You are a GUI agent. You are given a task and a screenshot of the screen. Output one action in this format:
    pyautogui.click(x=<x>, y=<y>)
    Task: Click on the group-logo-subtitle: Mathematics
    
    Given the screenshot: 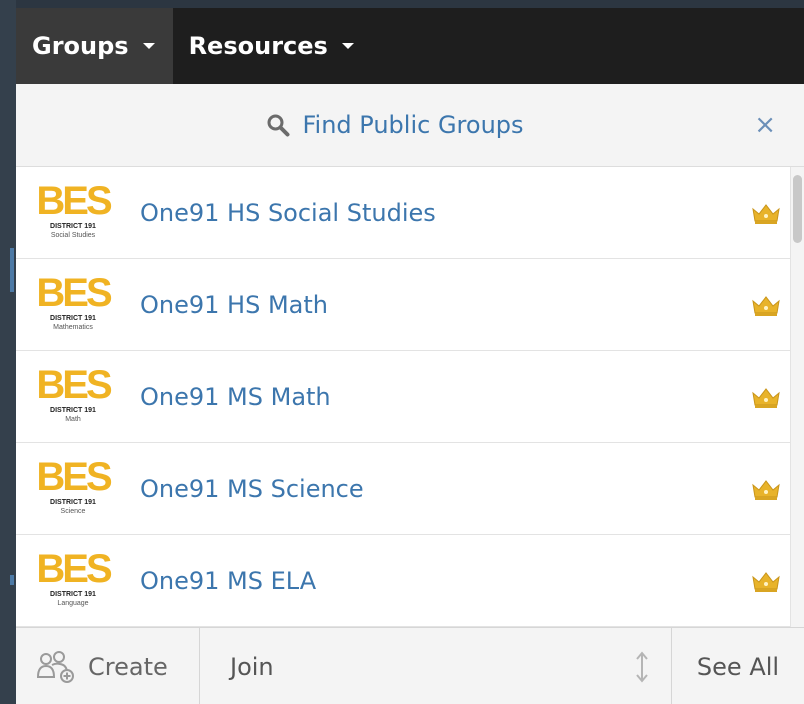 What is the action you would take?
    pyautogui.click(x=73, y=327)
    